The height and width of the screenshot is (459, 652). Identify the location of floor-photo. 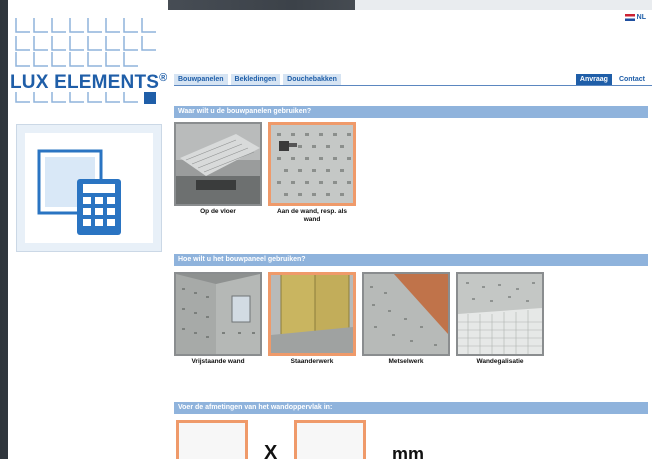
(218, 164).